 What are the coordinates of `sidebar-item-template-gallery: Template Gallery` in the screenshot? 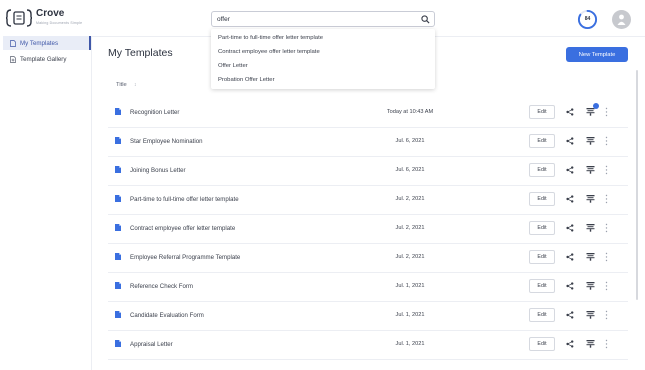 It's located at (47, 59).